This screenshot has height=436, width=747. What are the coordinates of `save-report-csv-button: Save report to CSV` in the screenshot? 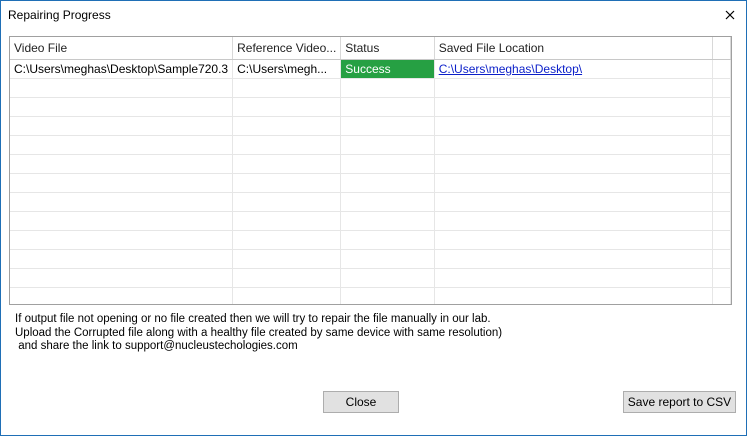 It's located at (679, 402).